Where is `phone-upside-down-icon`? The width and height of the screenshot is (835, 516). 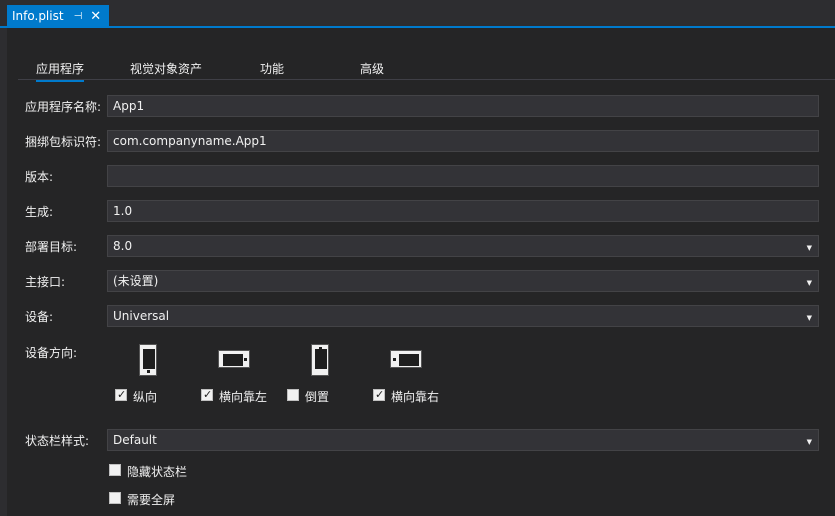
phone-upside-down-icon is located at coordinates (320, 360).